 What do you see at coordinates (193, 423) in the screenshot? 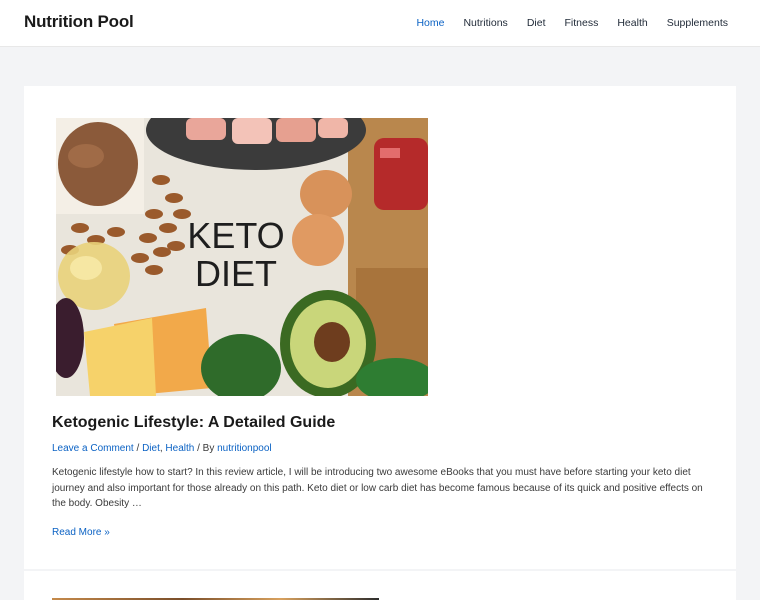
I see `post-title: Ketogenic Lifestyle: A Detailed Guide` at bounding box center [193, 423].